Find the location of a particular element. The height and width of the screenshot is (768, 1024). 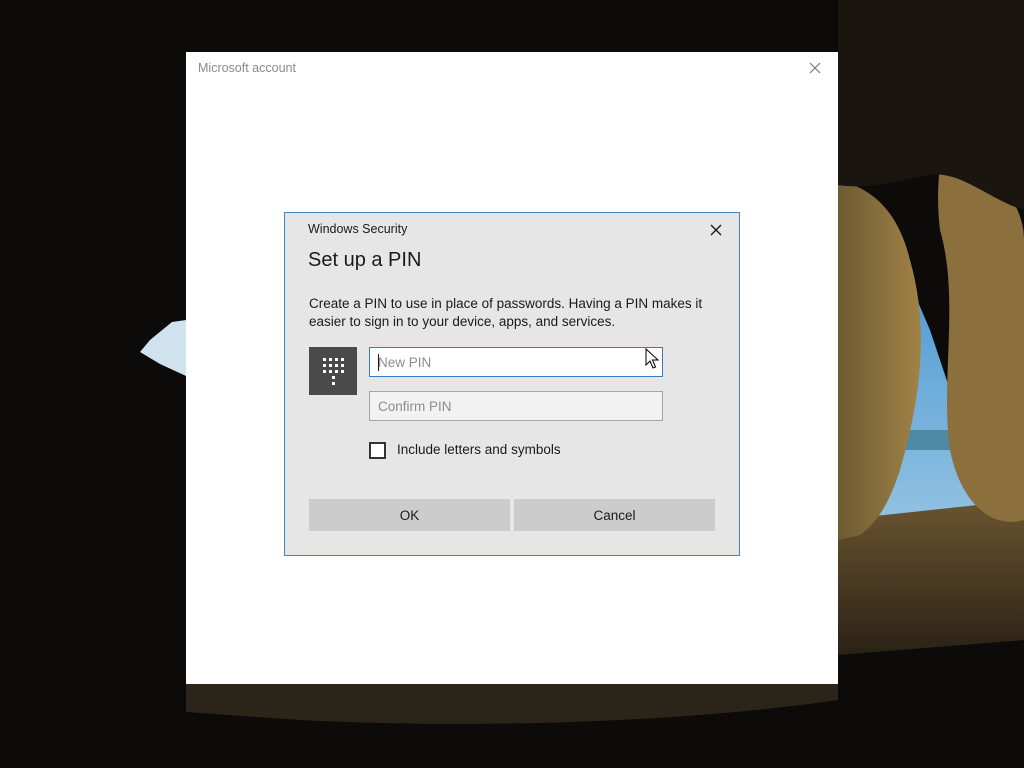

mouse-pointer-icon is located at coordinates (653, 358).